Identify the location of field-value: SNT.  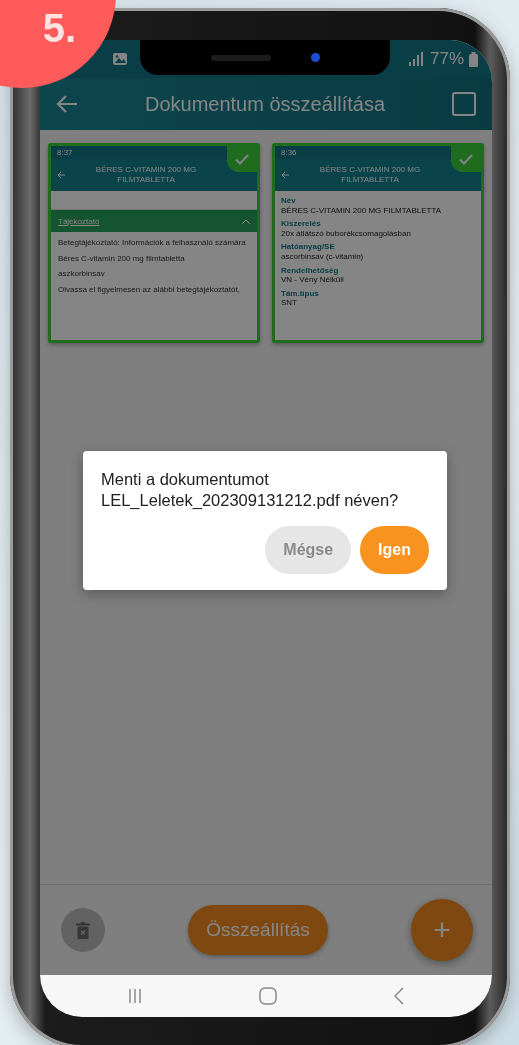
(289, 303).